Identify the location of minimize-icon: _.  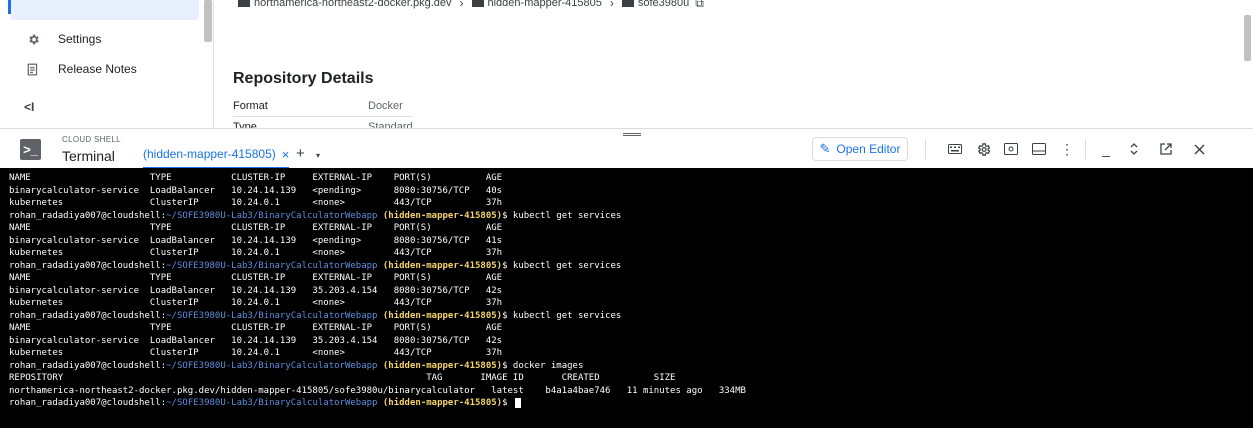
(1106, 149).